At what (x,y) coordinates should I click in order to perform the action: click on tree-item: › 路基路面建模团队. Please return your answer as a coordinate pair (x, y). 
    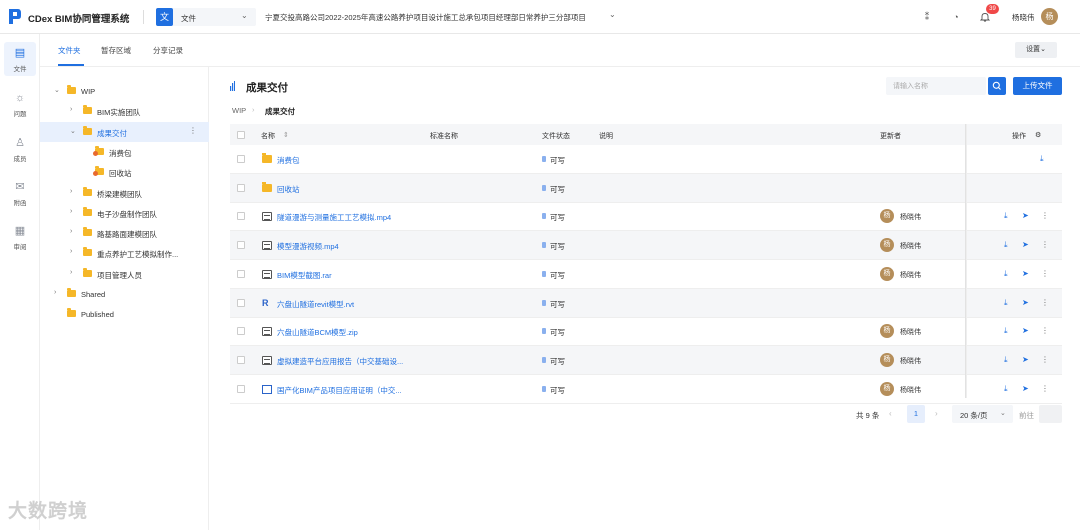
    Looking at the image, I should click on (124, 233).